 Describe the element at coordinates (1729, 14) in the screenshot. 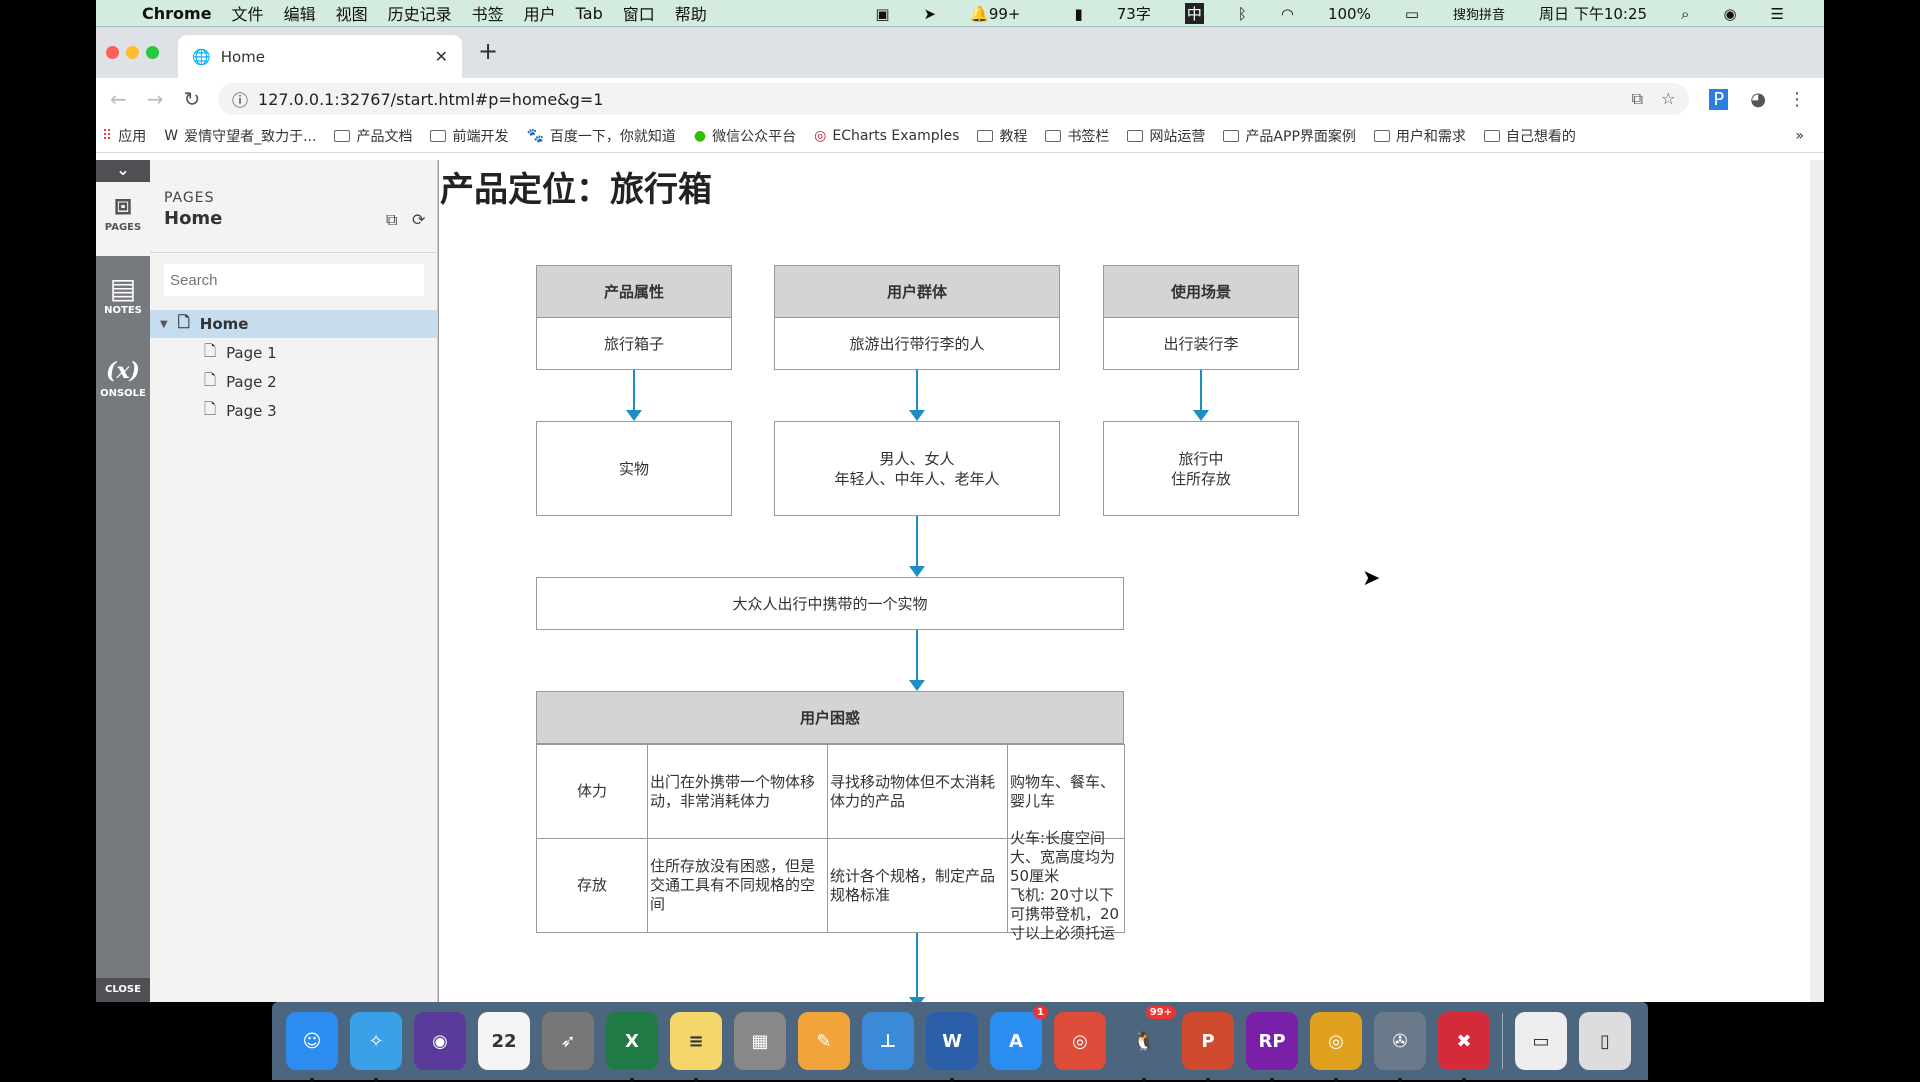

I see `siri-icon: ◉` at that location.